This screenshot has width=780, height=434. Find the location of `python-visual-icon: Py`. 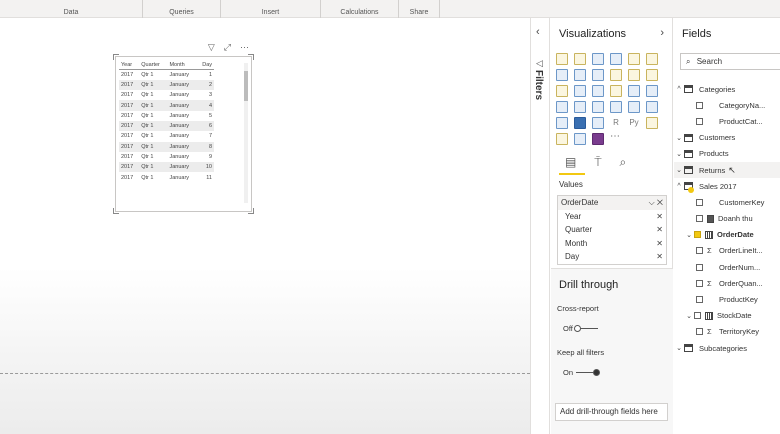

python-visual-icon: Py is located at coordinates (634, 123).